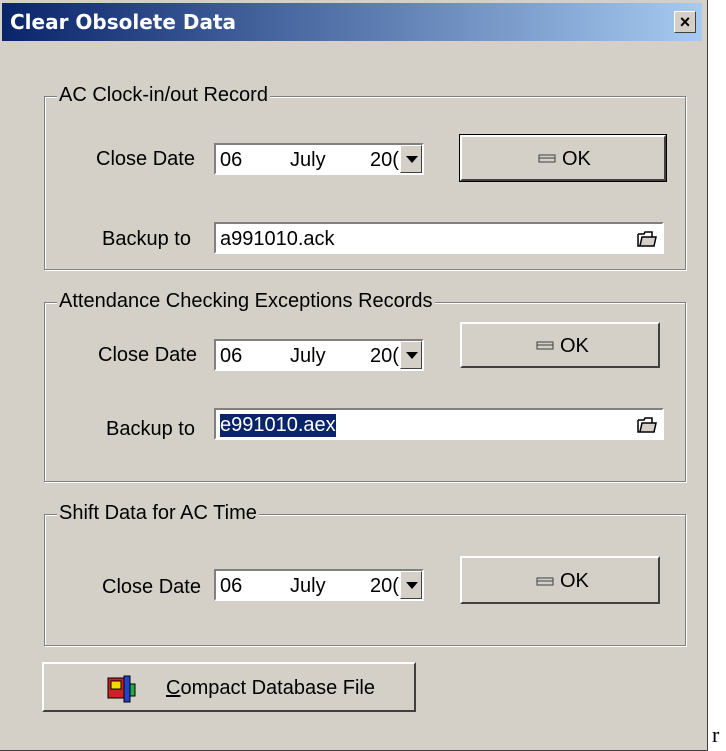 The image size is (726, 751). I want to click on exceptions-ok-button: OK, so click(560, 345).